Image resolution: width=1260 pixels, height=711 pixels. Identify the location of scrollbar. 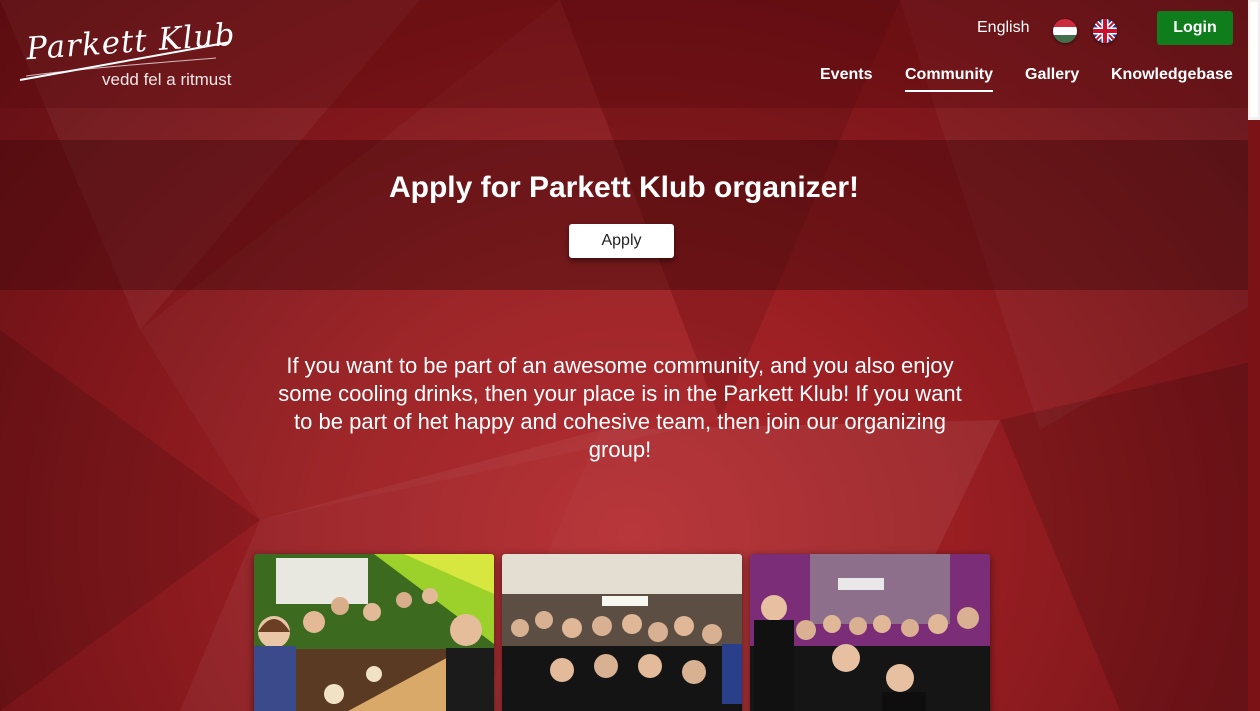
(1254, 355).